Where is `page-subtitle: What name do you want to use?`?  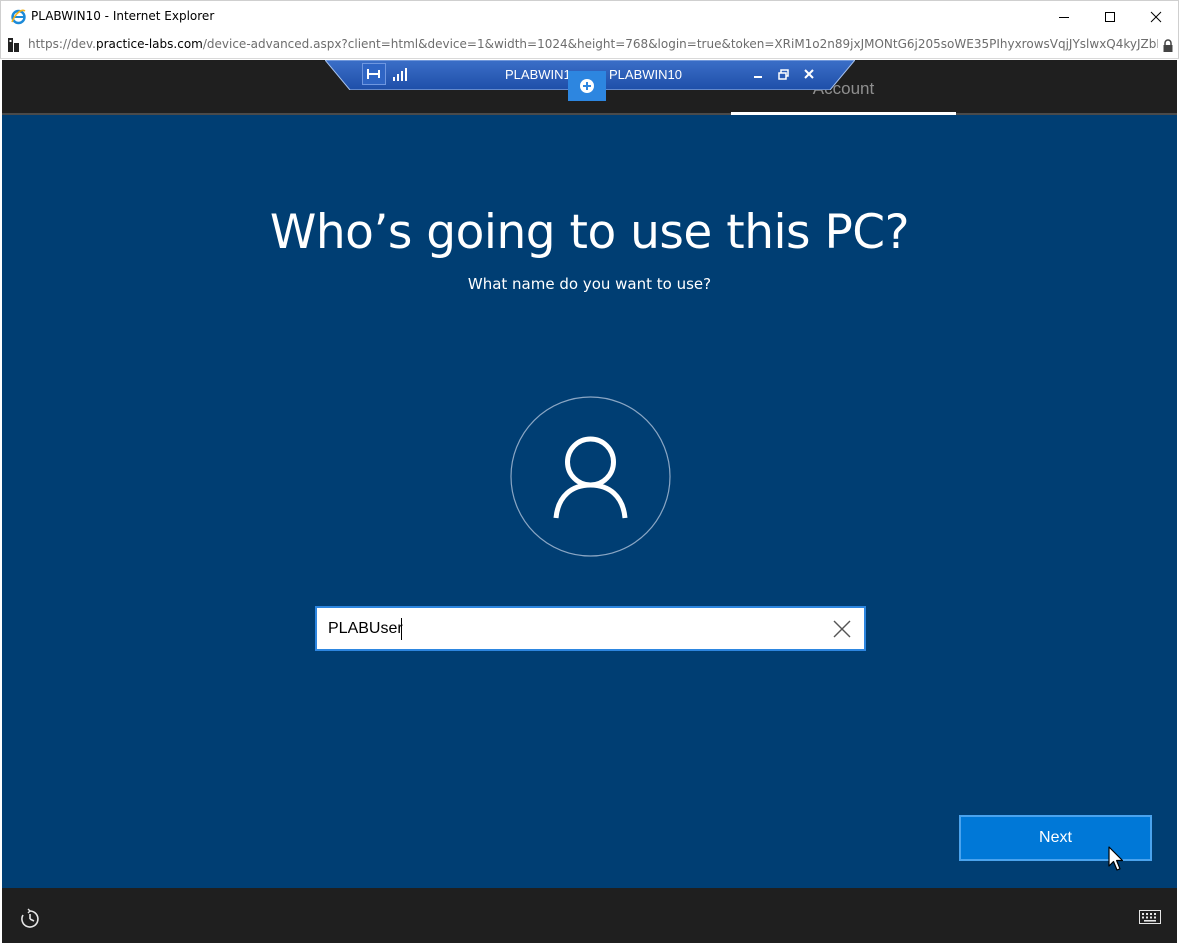 page-subtitle: What name do you want to use? is located at coordinates (589, 284).